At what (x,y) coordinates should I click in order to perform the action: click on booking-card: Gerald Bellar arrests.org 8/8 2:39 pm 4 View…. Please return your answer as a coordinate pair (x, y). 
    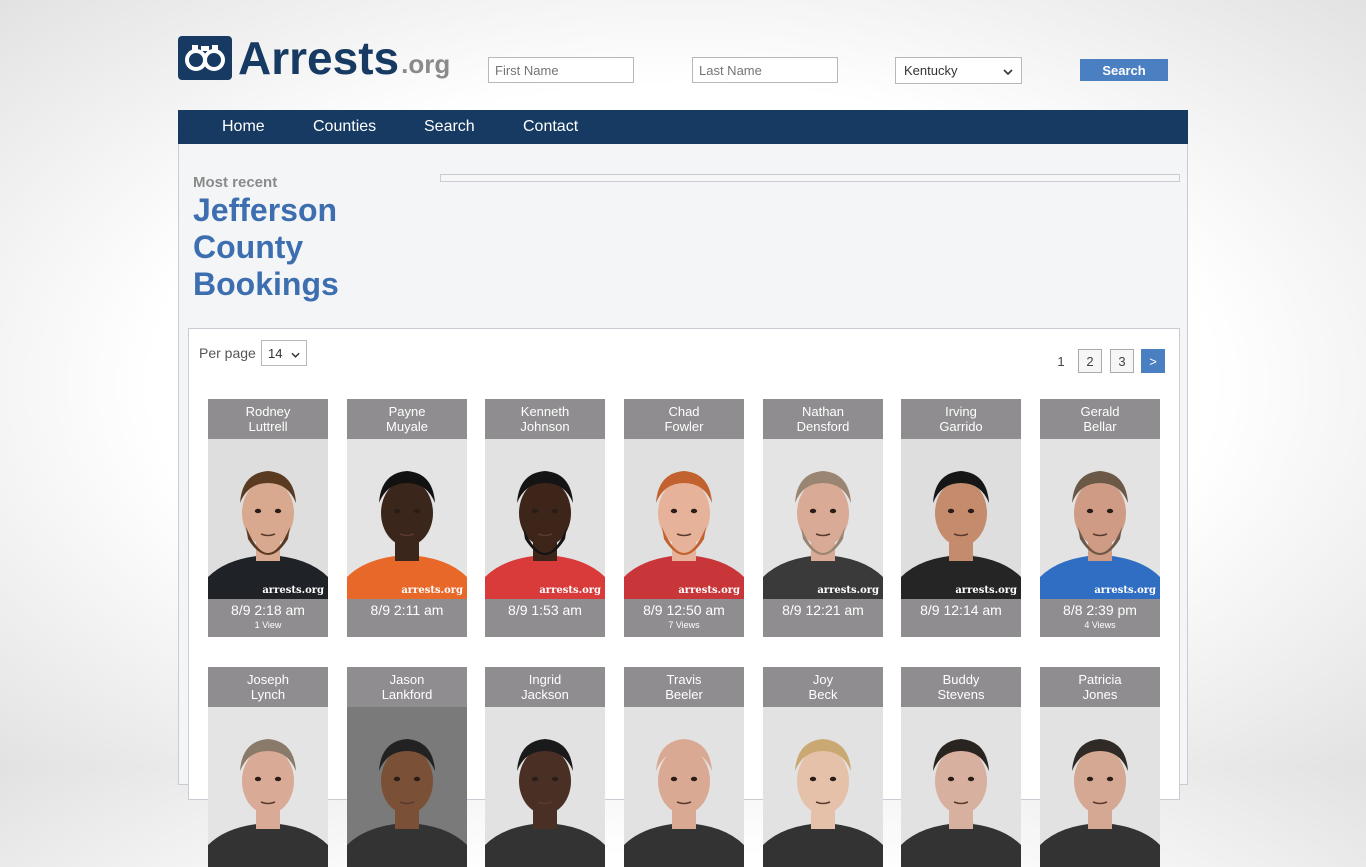
    Looking at the image, I should click on (1100, 518).